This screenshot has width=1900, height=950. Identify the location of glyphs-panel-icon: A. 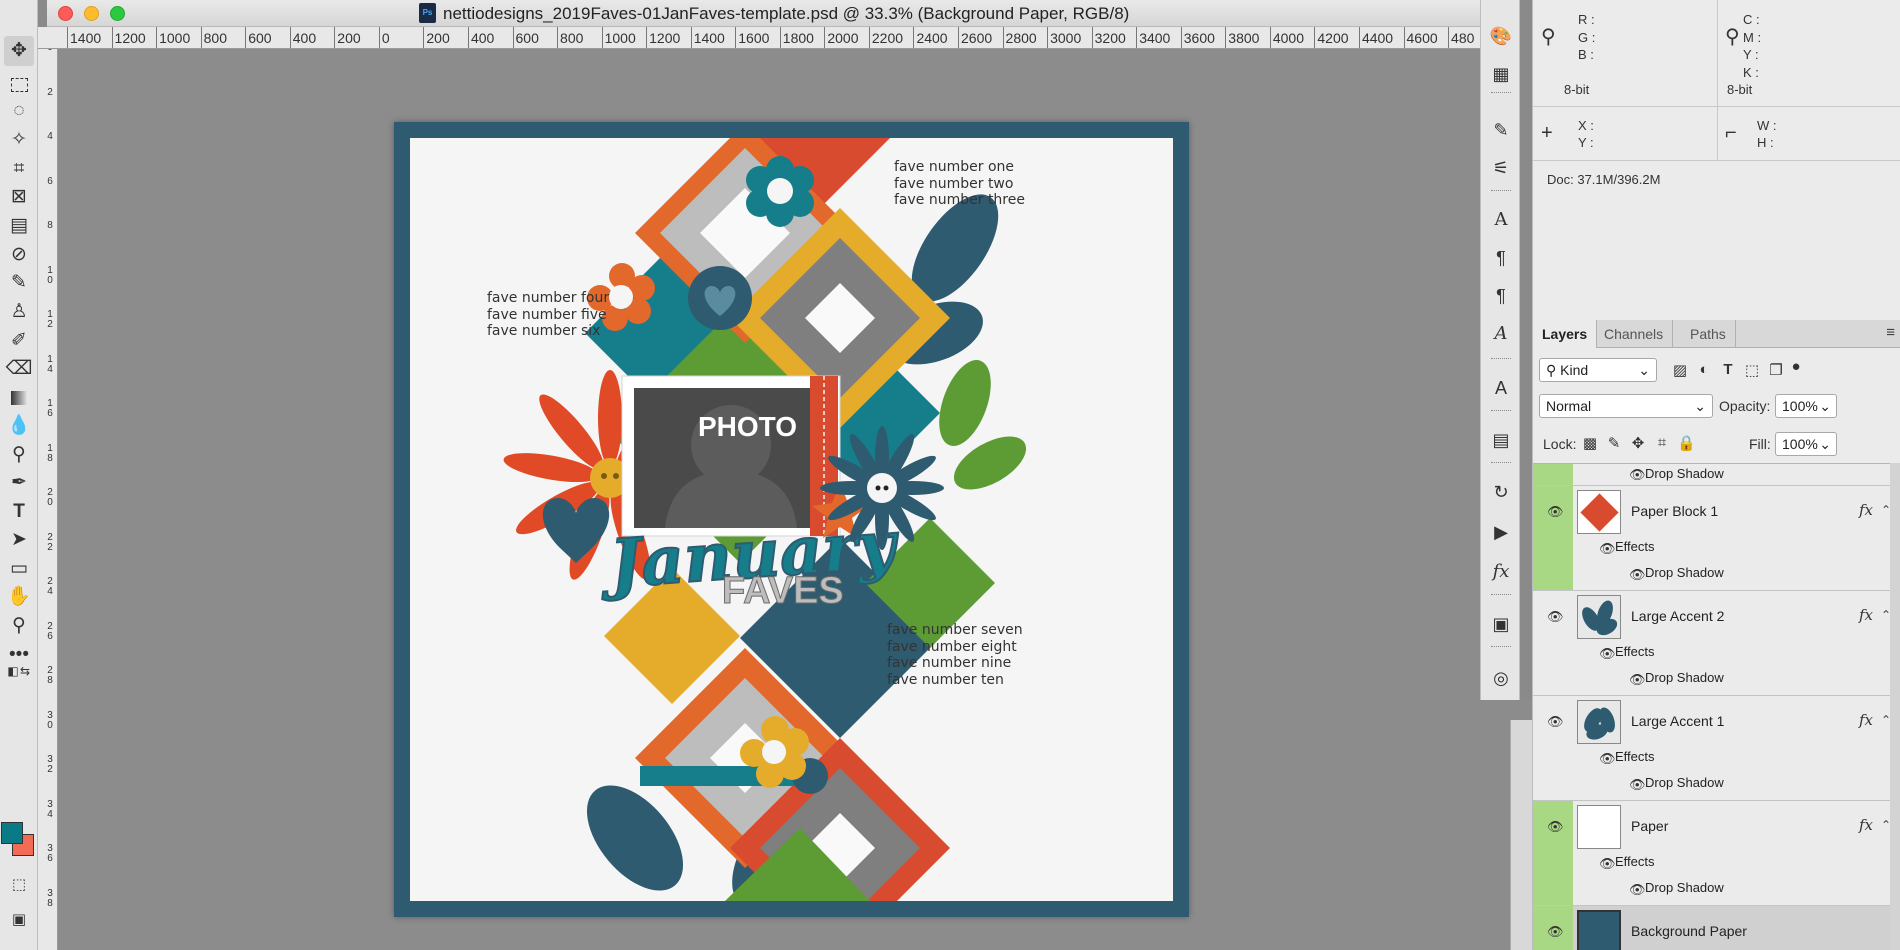
(1501, 334).